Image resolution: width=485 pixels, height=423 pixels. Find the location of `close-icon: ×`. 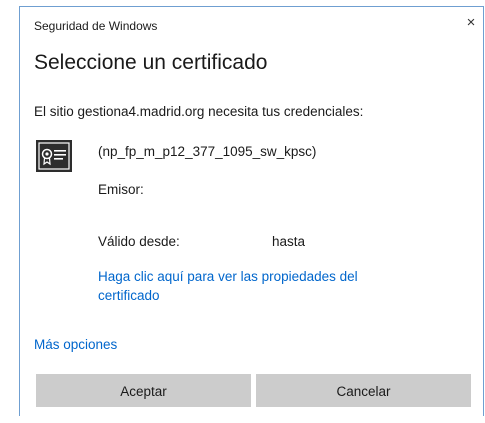

close-icon: × is located at coordinates (471, 22).